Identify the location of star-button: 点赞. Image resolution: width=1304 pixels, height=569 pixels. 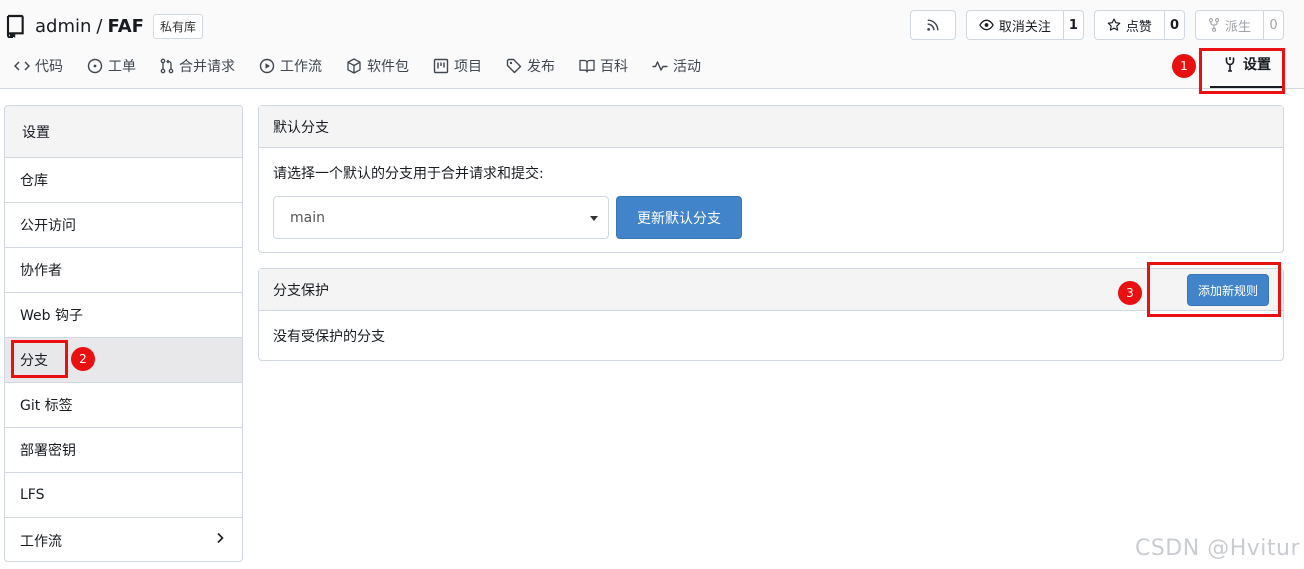
(1129, 25).